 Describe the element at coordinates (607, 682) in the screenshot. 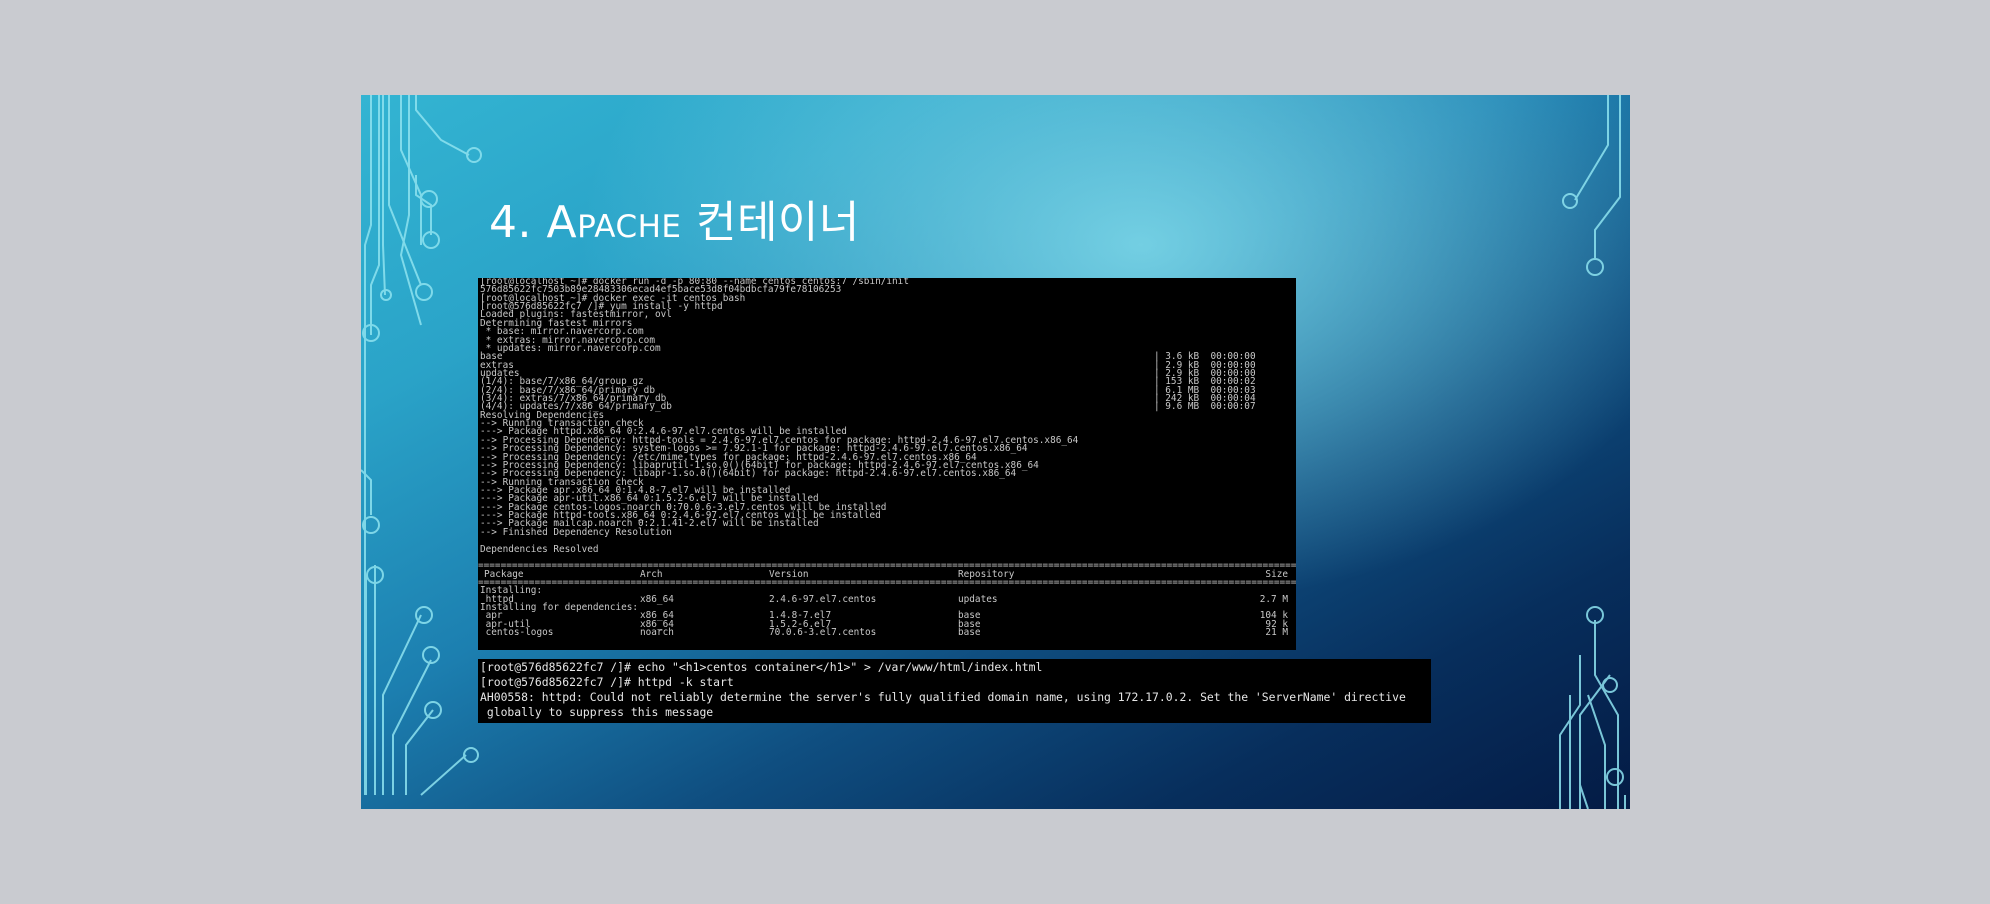

I see `terminal-line: [root@576d85622fc7 /]# httpd -k start` at that location.